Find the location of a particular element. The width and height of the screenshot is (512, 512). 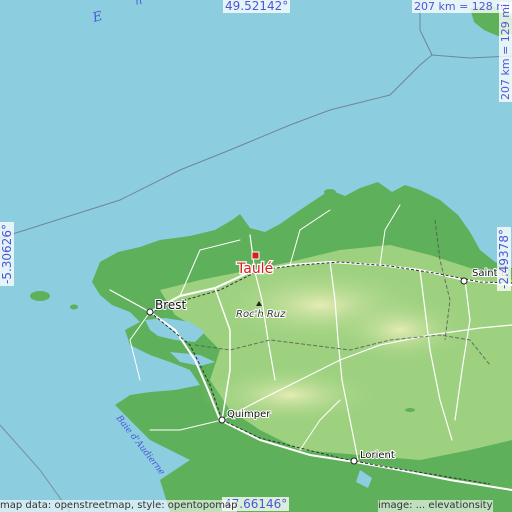

west-longitude-label: -5.30626° is located at coordinates (7, 254).